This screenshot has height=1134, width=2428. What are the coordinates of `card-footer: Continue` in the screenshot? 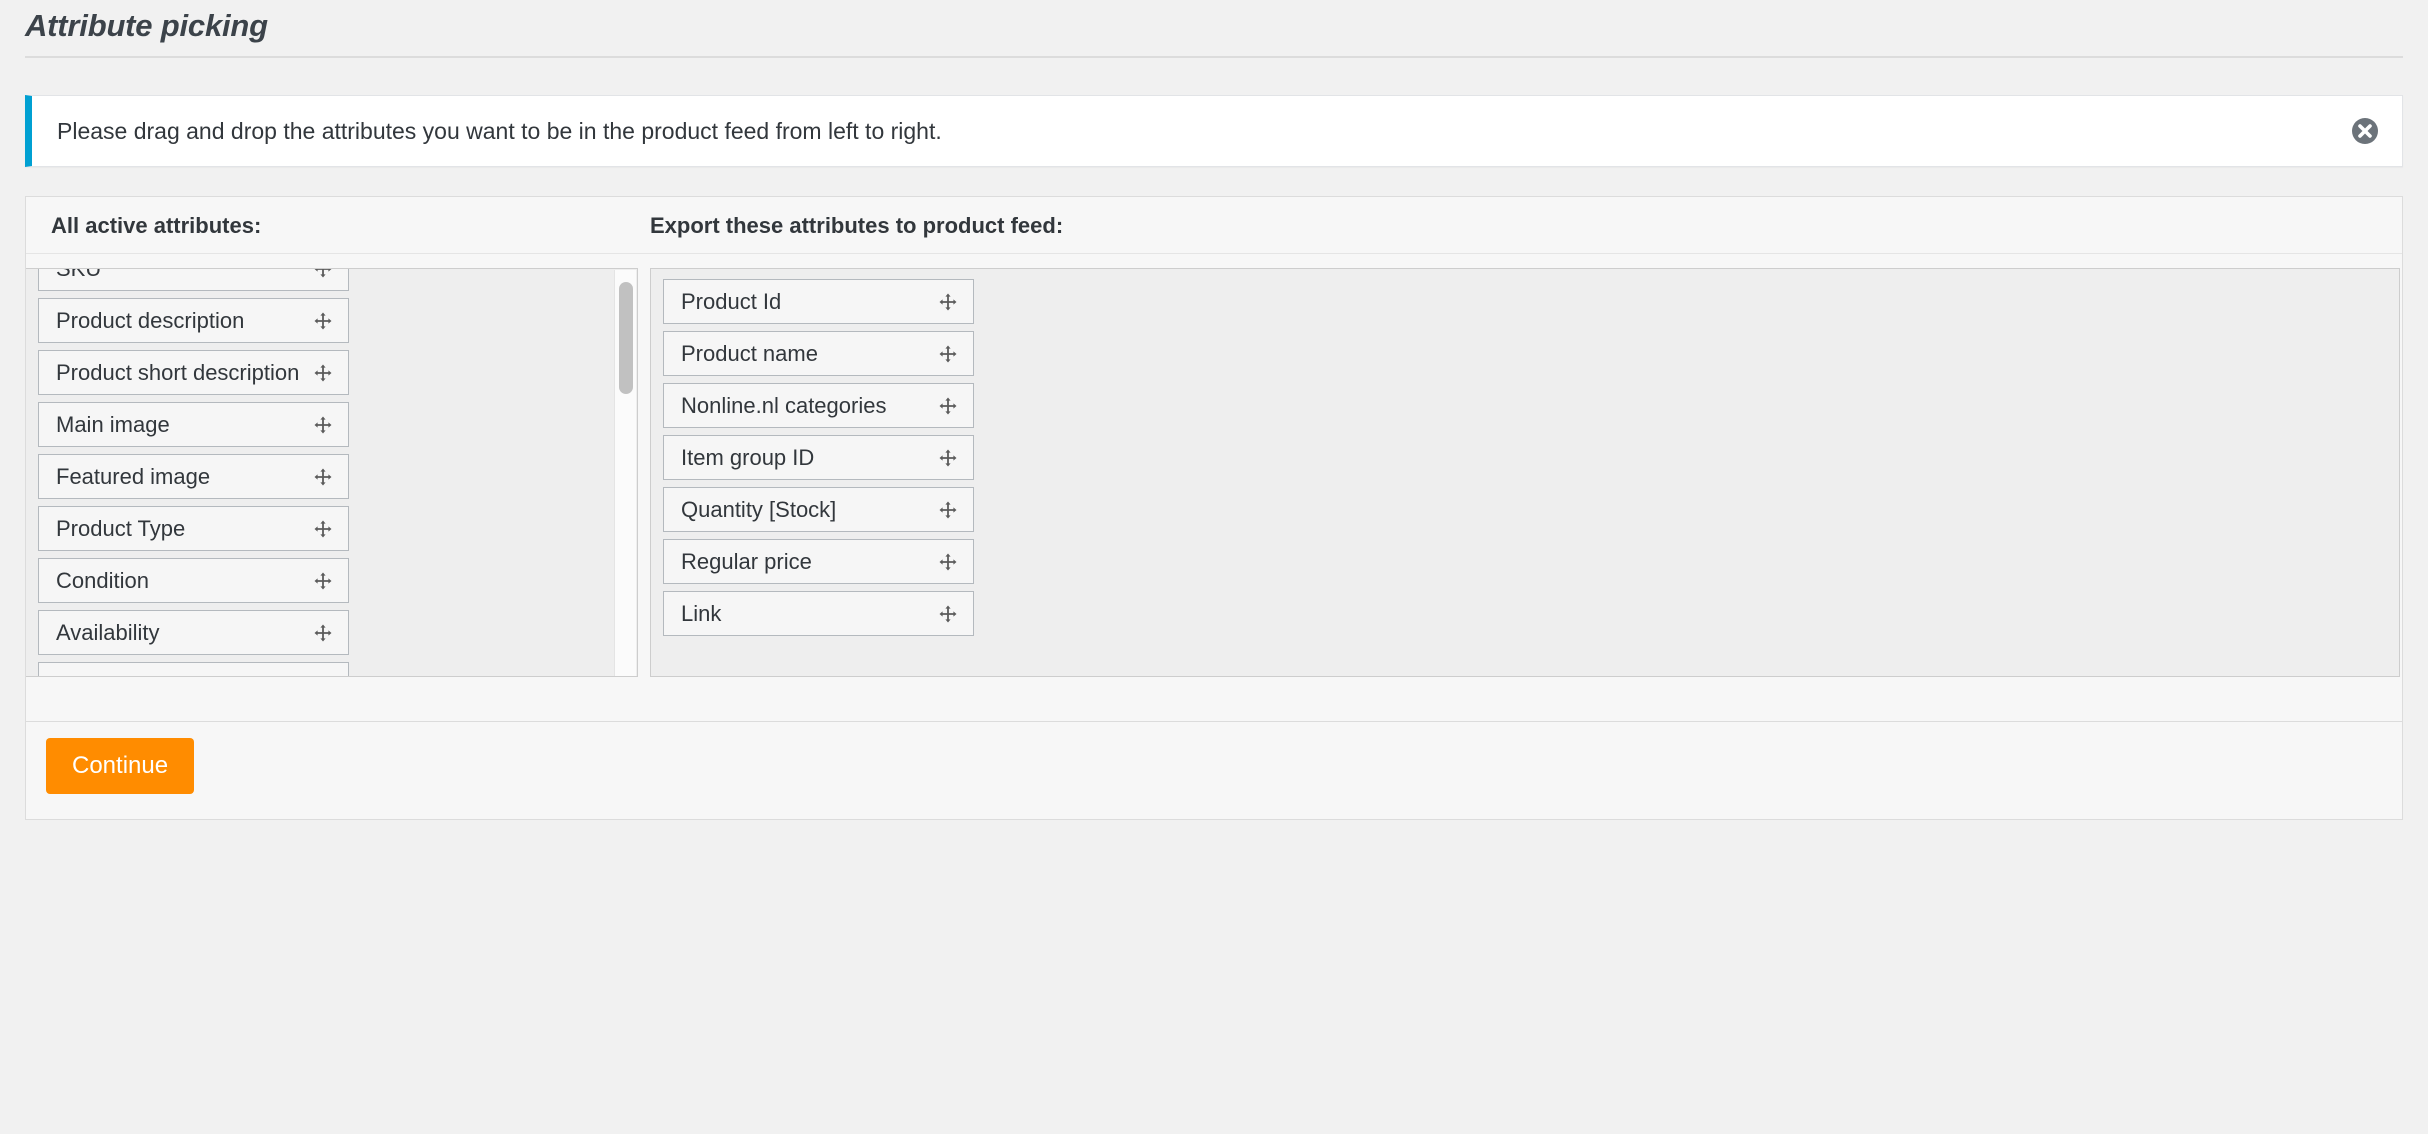 It's located at (1214, 771).